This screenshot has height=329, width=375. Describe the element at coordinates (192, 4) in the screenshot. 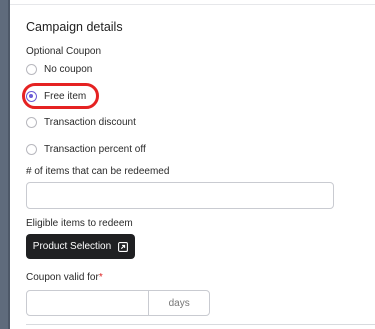

I see `top-divider` at that location.